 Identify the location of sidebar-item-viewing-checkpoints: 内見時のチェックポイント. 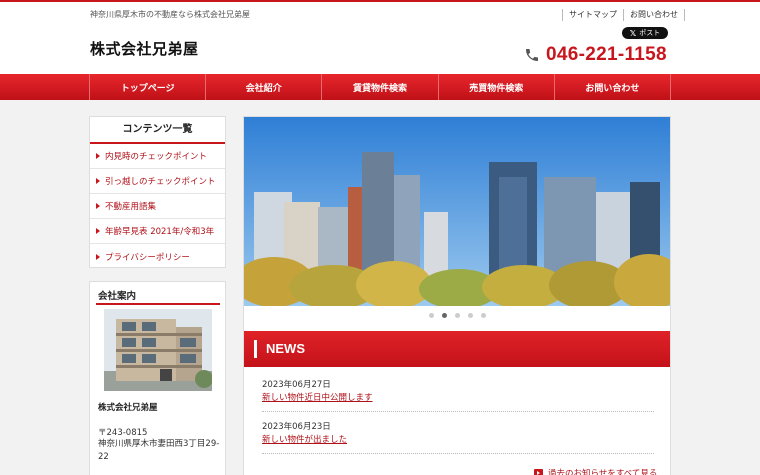
(157, 156).